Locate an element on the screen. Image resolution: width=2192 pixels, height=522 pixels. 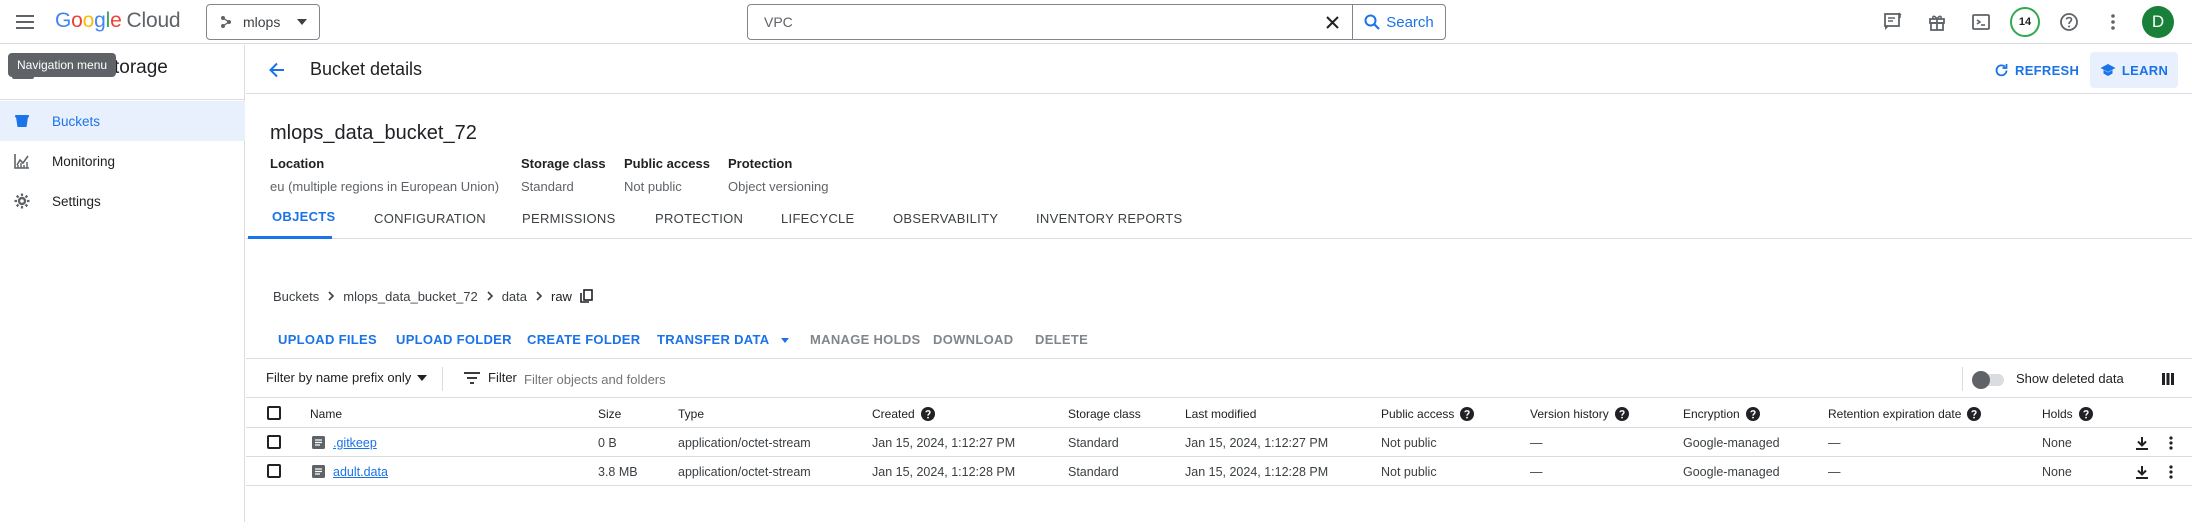
object-holds: None is located at coordinates (2057, 471).